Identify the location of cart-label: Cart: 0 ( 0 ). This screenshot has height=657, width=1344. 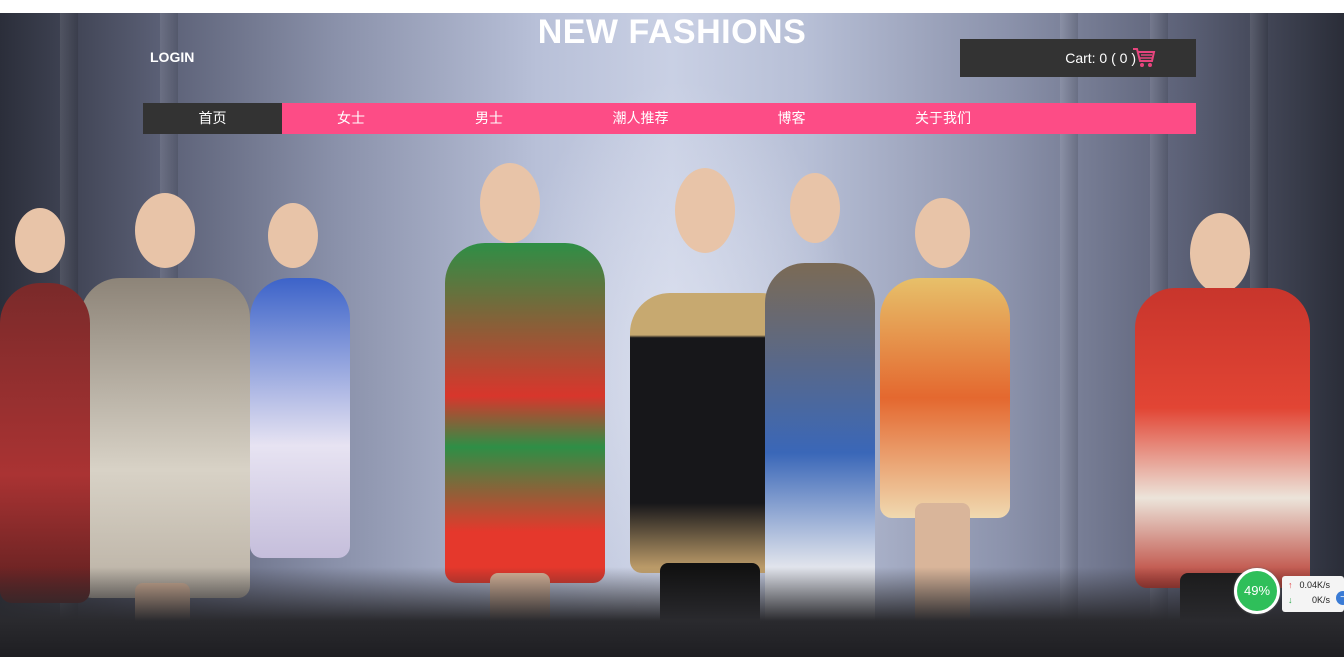
(1100, 58).